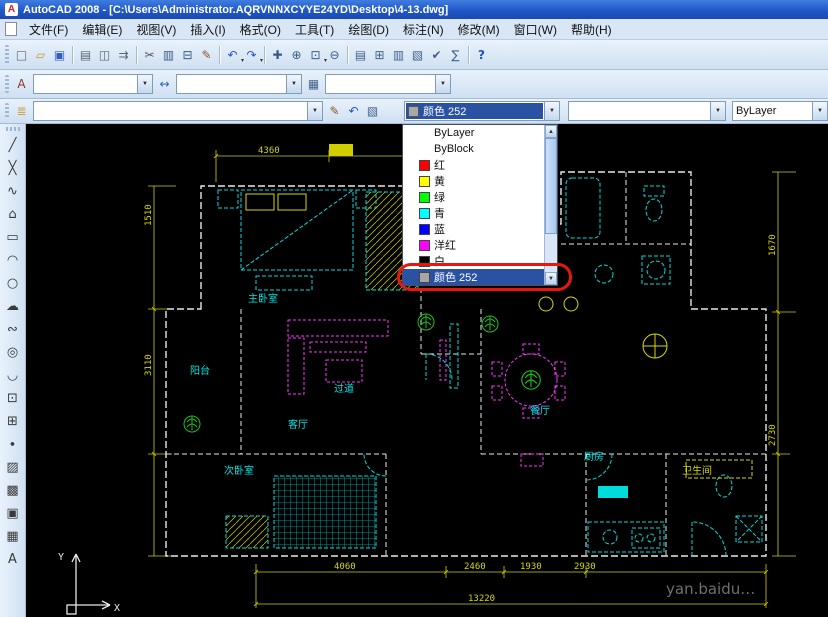 This screenshot has width=828, height=617. Describe the element at coordinates (13, 398) in the screenshot. I see `insert-block-button: ⊡` at that location.